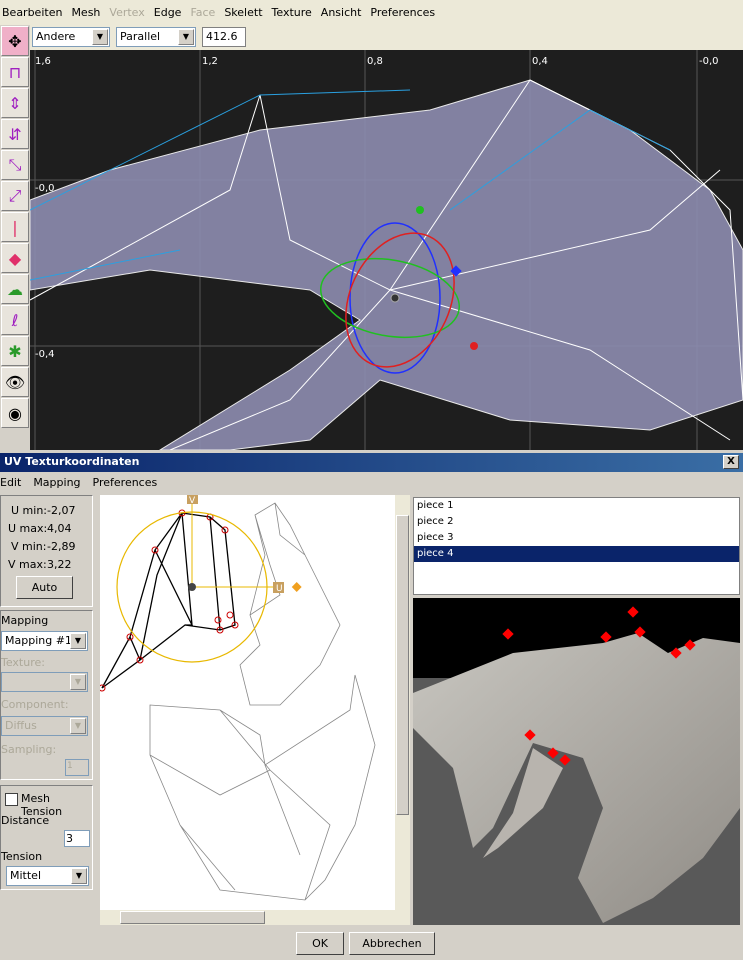 The height and width of the screenshot is (960, 743). Describe the element at coordinates (168, 600) in the screenshot. I see `uv-wireframe-selected` at that location.